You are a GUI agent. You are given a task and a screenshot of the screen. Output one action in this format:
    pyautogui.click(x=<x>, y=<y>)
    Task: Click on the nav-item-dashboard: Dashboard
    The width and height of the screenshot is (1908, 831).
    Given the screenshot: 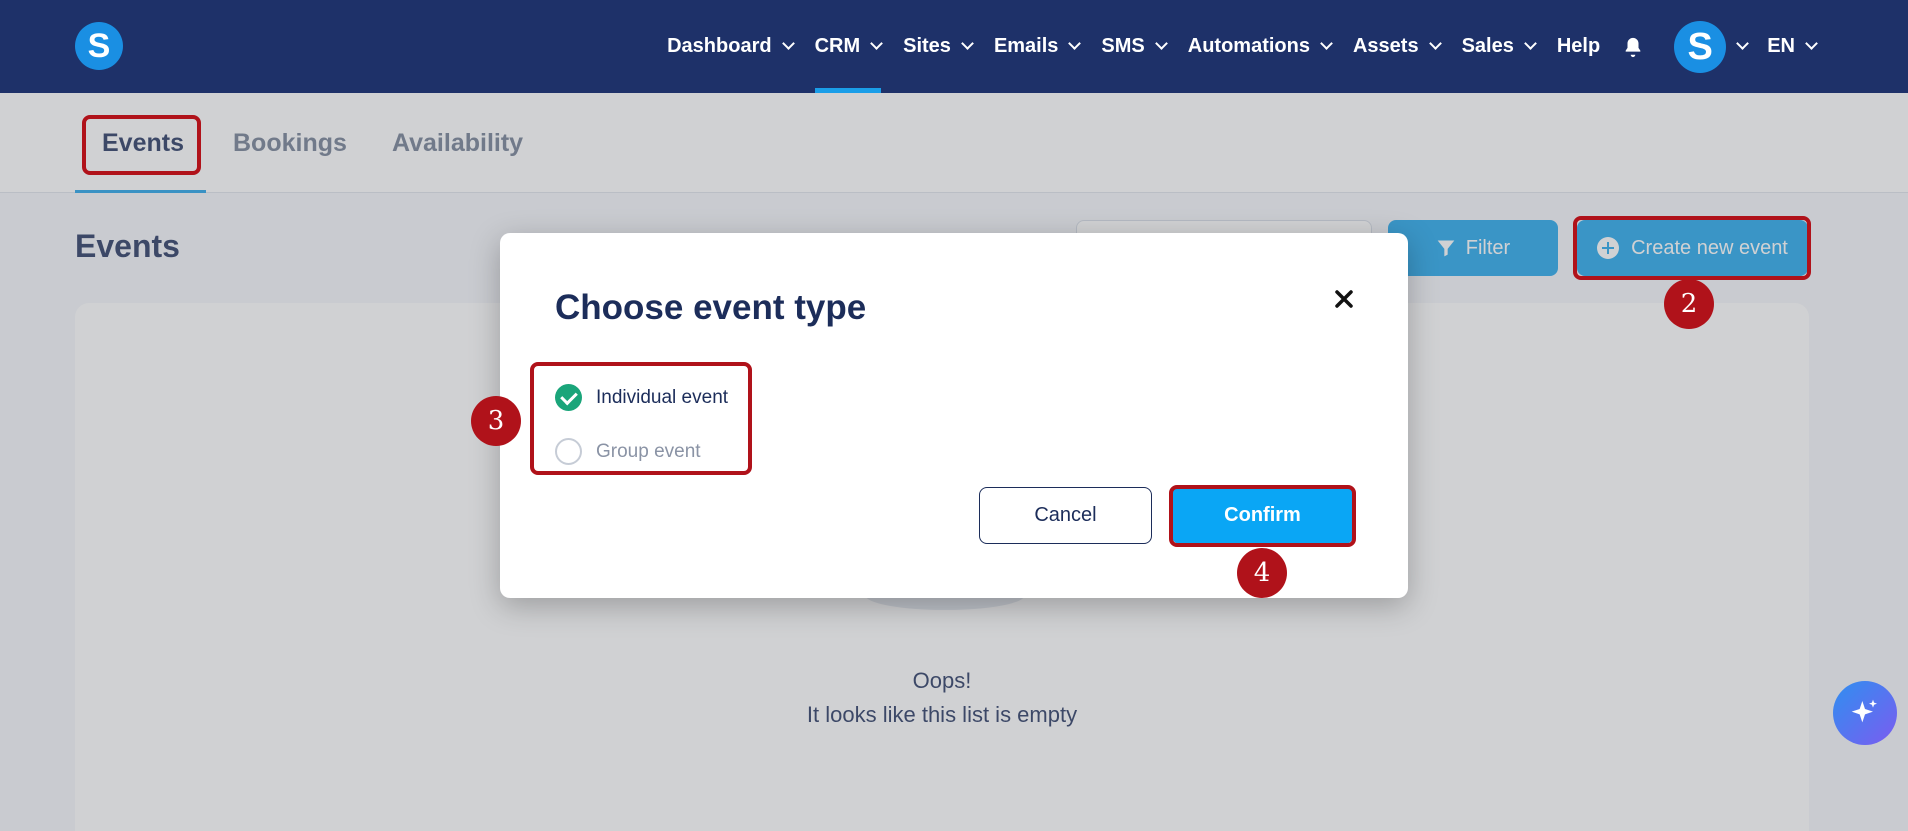 What is the action you would take?
    pyautogui.click(x=731, y=46)
    